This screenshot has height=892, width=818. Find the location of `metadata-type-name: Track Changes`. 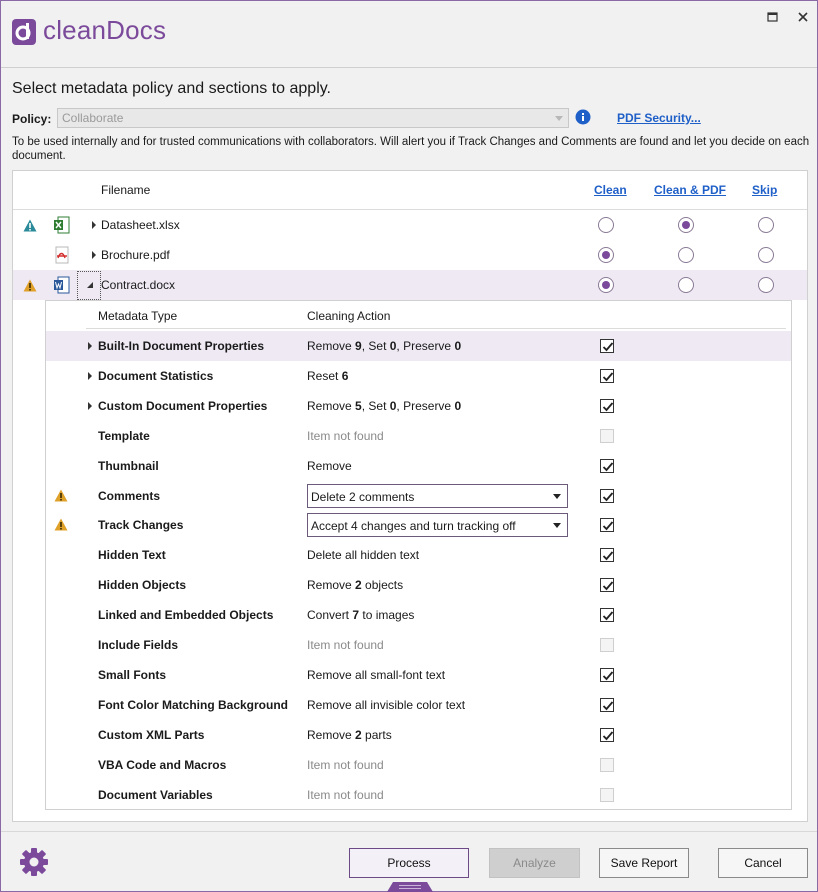

metadata-type-name: Track Changes is located at coordinates (141, 525).